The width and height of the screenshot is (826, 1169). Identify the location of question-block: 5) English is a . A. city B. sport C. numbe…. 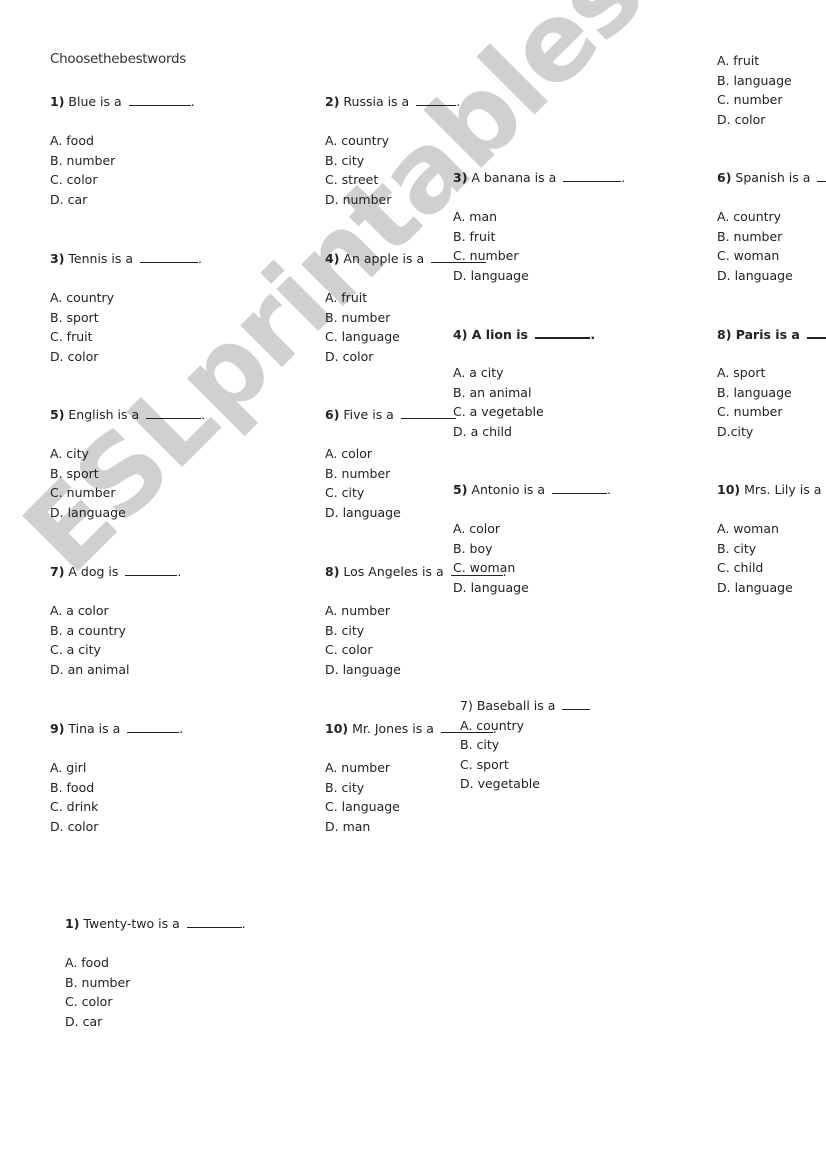
(127, 463).